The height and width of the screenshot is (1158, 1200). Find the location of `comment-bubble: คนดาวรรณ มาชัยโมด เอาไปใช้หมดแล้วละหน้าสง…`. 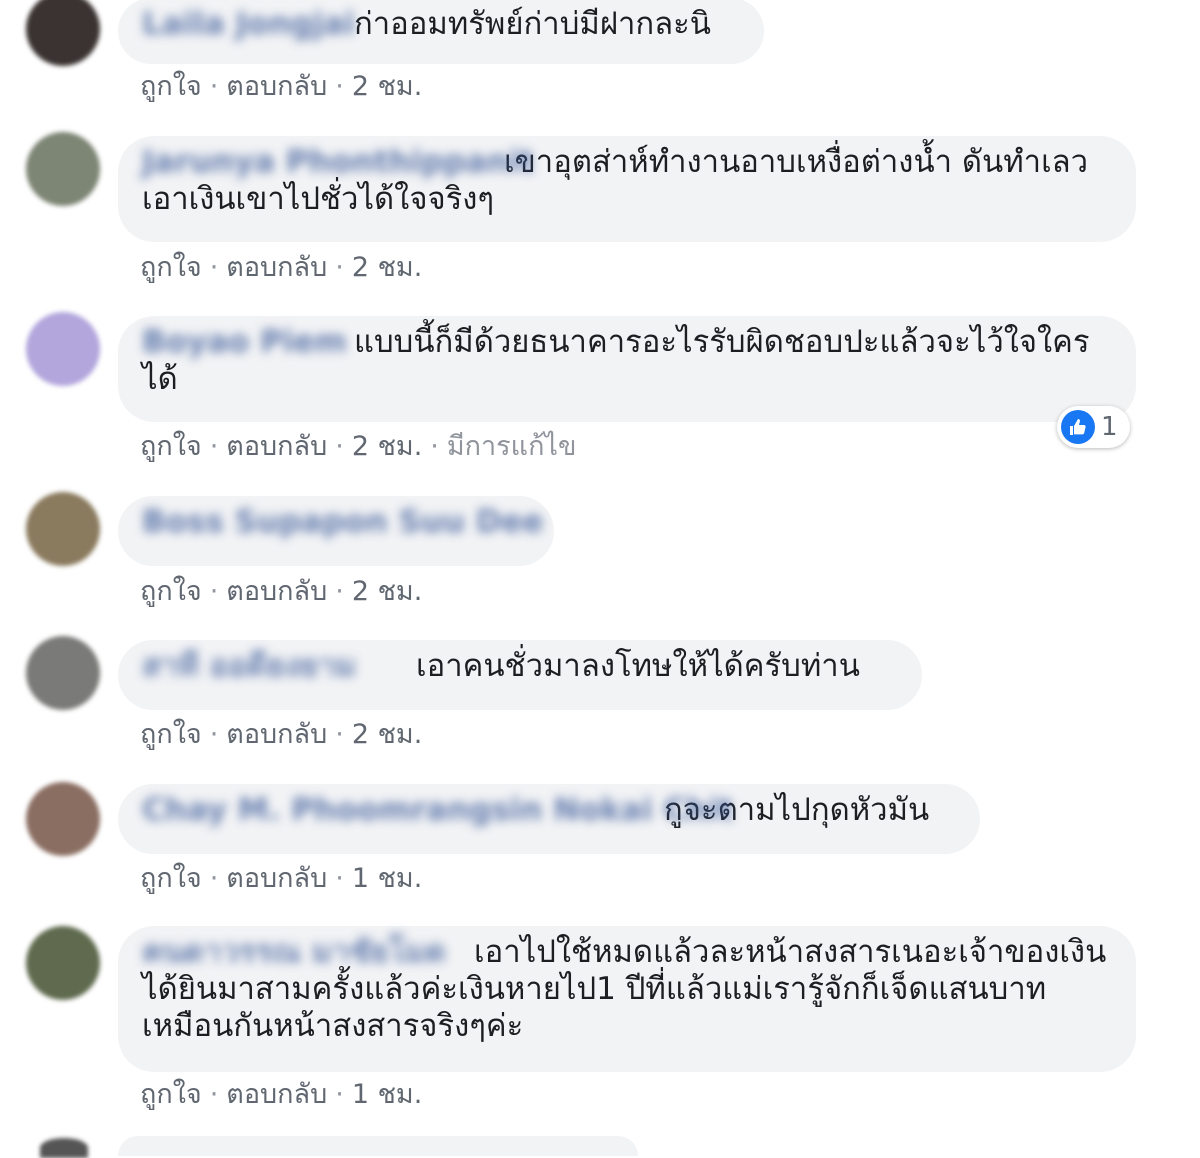

comment-bubble: คนดาวรรณ มาชัยโมด เอาไปใช้หมดแล้วละหน้าสง… is located at coordinates (627, 999).